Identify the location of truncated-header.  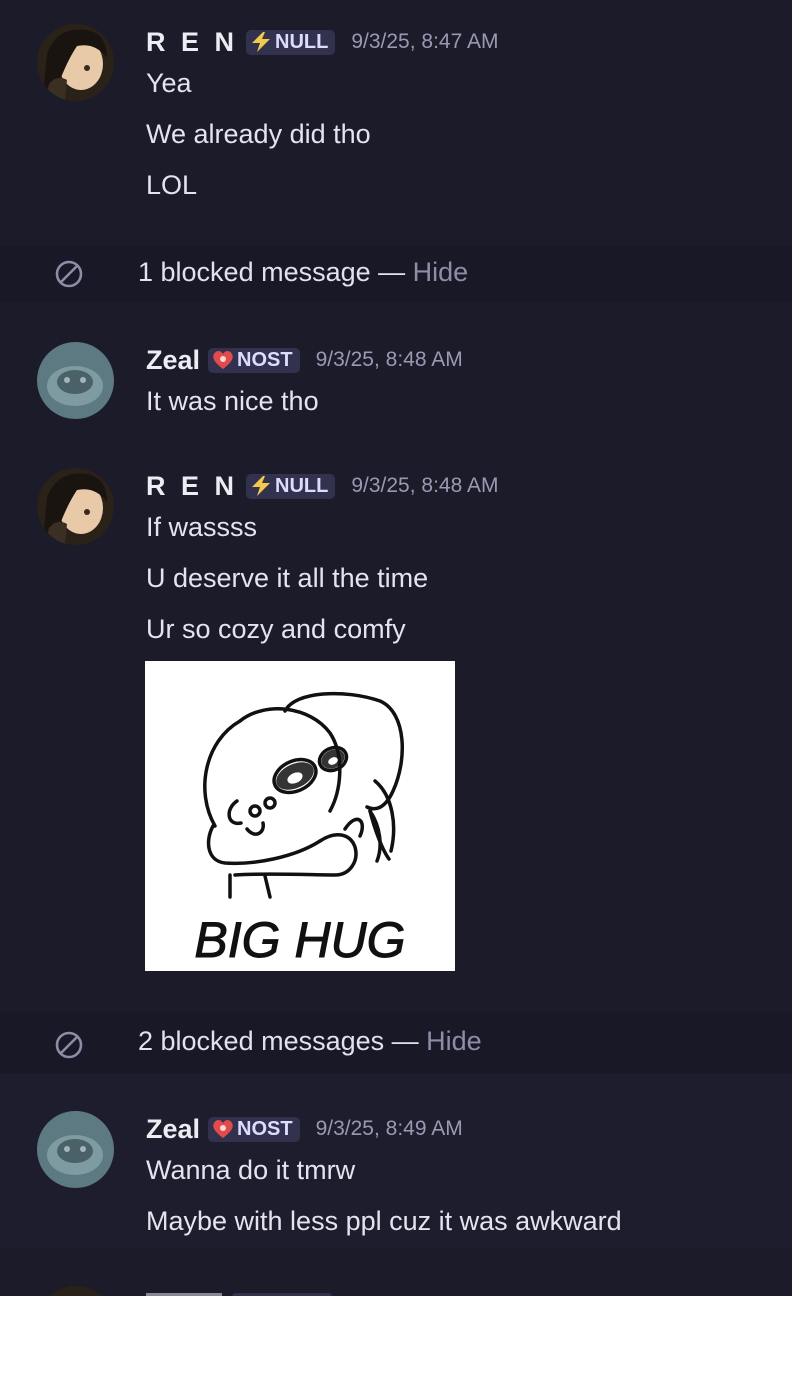
(239, 1294).